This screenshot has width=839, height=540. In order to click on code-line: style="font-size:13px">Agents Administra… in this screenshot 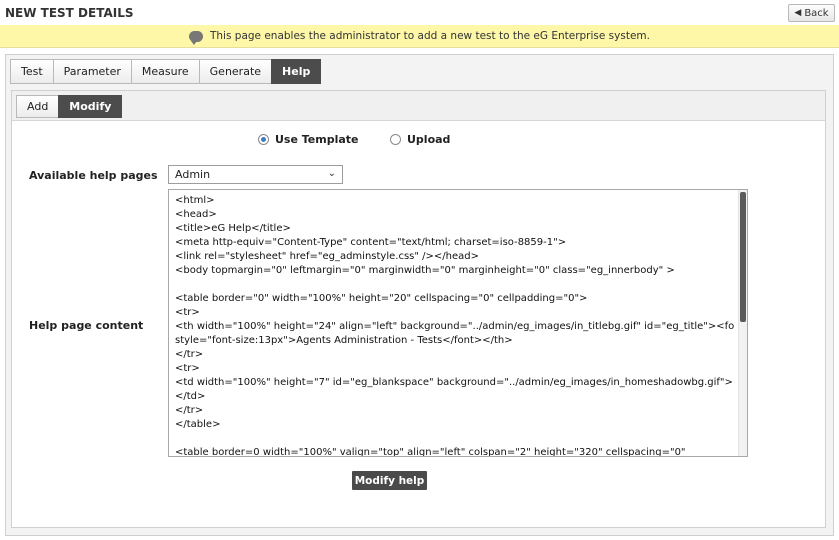, I will do `click(344, 340)`.